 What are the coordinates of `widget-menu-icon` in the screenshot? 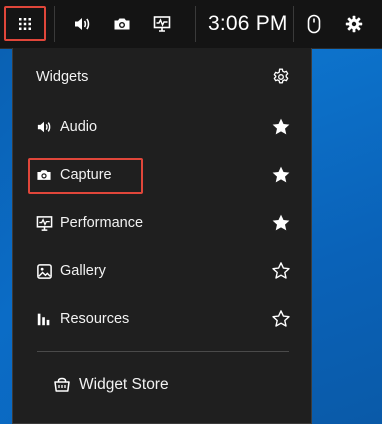 It's located at (25, 23).